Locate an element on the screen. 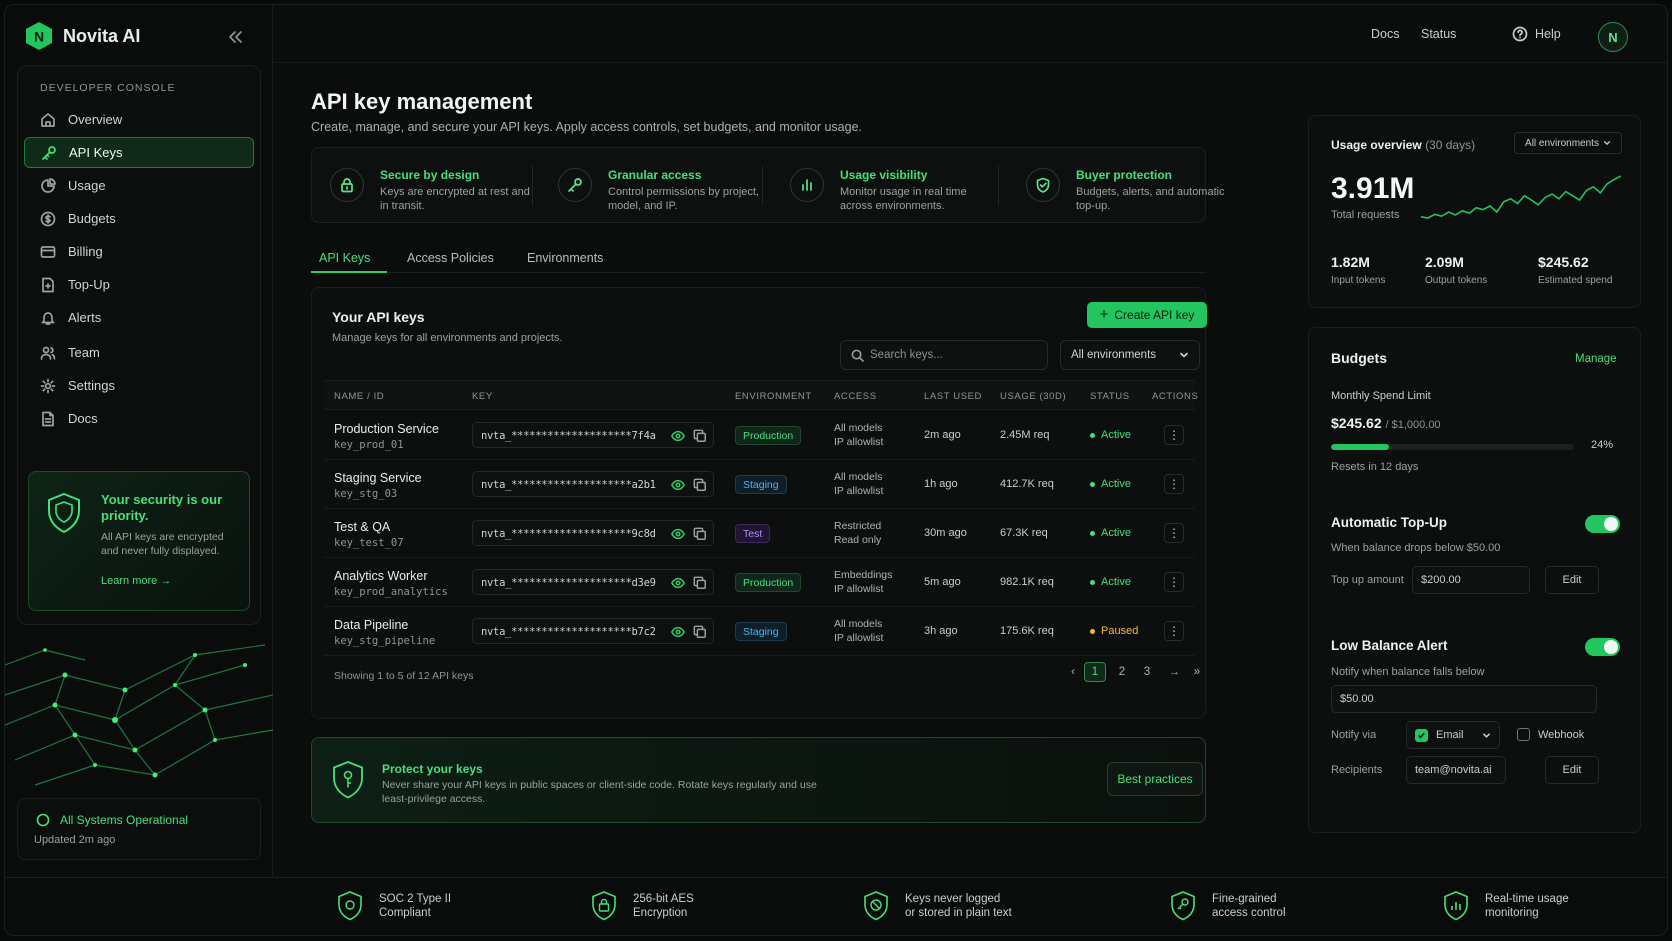 This screenshot has height=941, width=1672. sidebar-item-api-keys: API Keys is located at coordinates (139, 152).